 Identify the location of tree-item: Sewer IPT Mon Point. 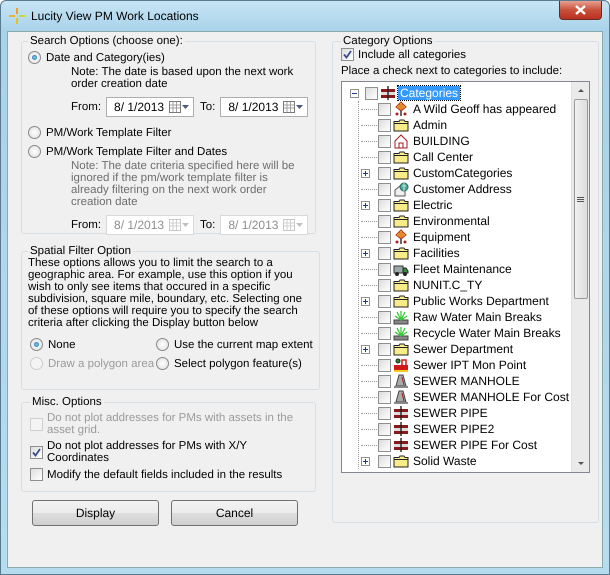
(469, 365).